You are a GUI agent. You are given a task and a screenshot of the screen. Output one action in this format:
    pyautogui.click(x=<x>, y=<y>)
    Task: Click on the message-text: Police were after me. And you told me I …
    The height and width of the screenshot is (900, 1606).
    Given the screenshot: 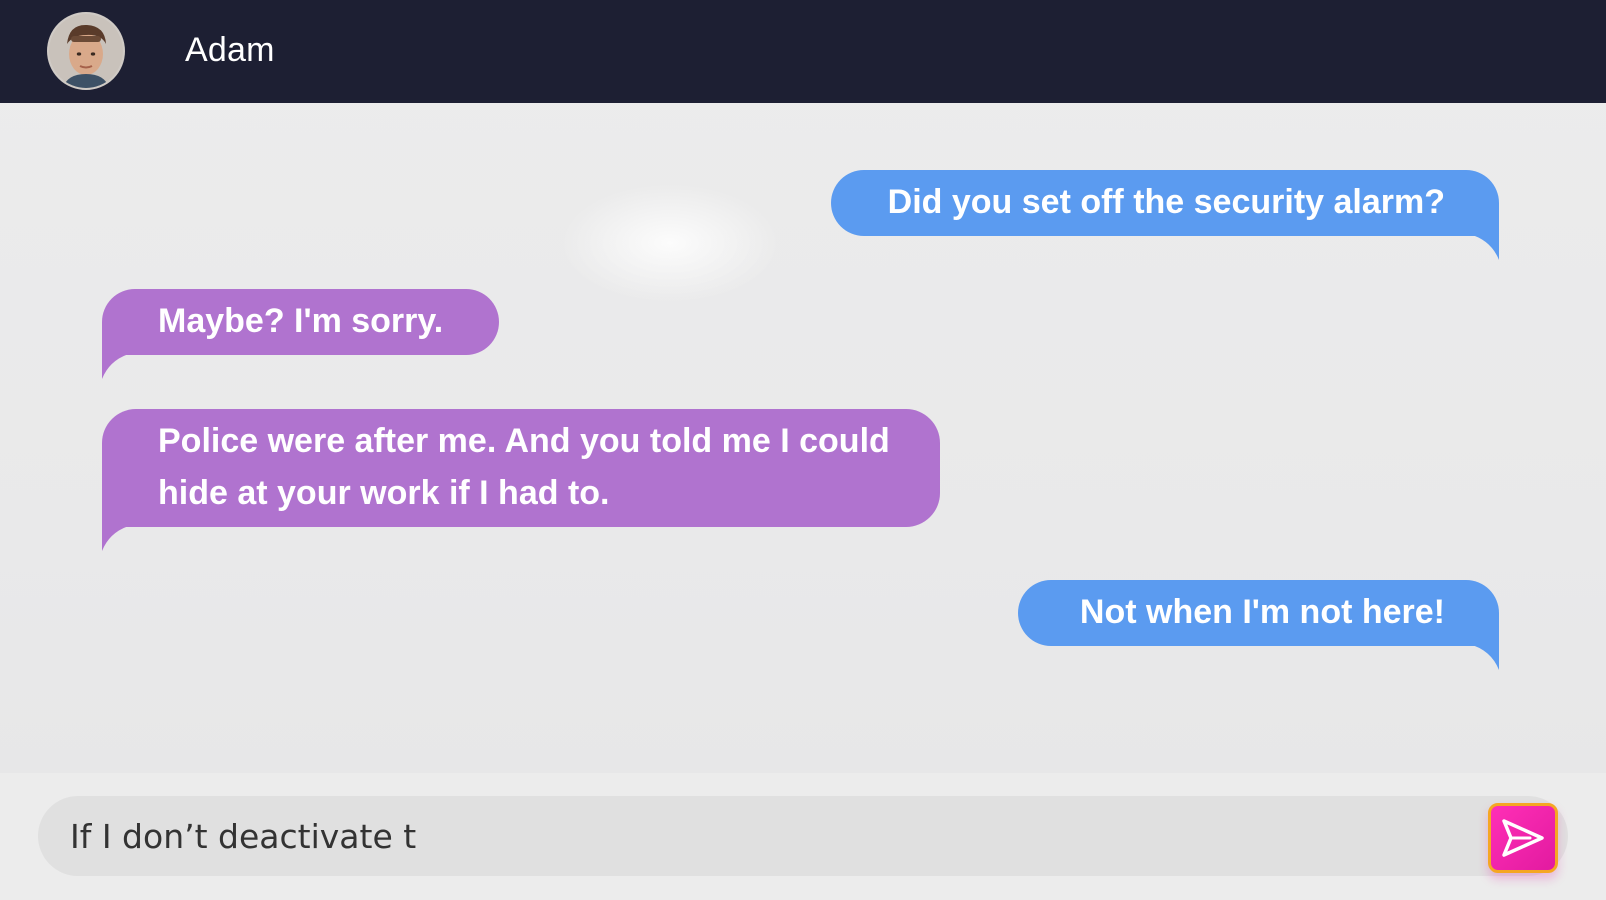 What is the action you would take?
    pyautogui.click(x=524, y=467)
    